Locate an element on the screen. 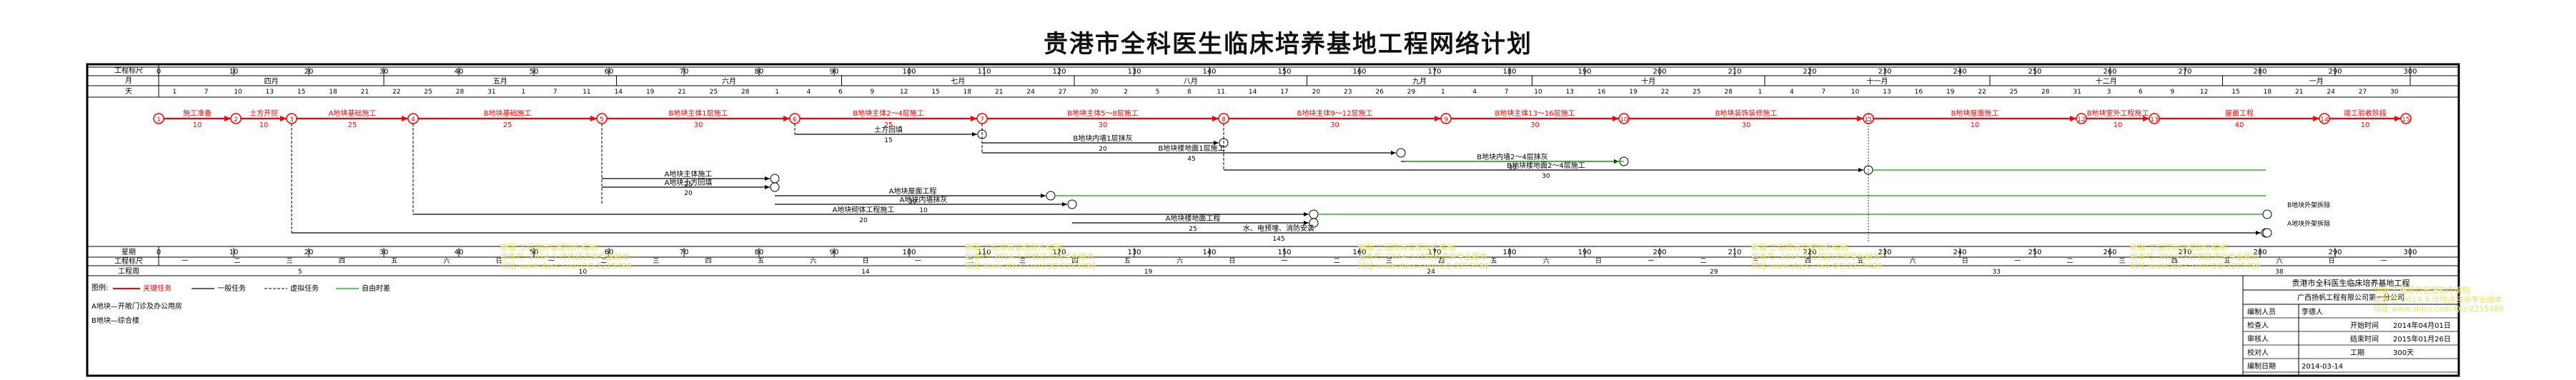 This screenshot has width=2576, height=380. title-block-key: 编制日期 is located at coordinates (2262, 366).